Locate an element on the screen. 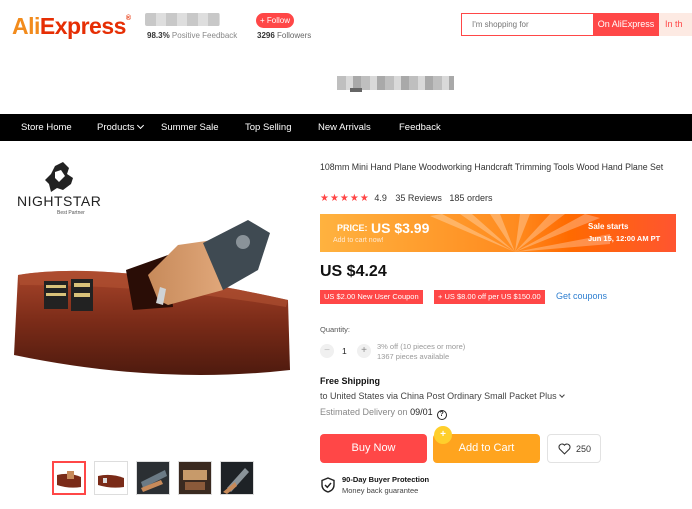  quantity-label: Quantity: is located at coordinates (335, 329).